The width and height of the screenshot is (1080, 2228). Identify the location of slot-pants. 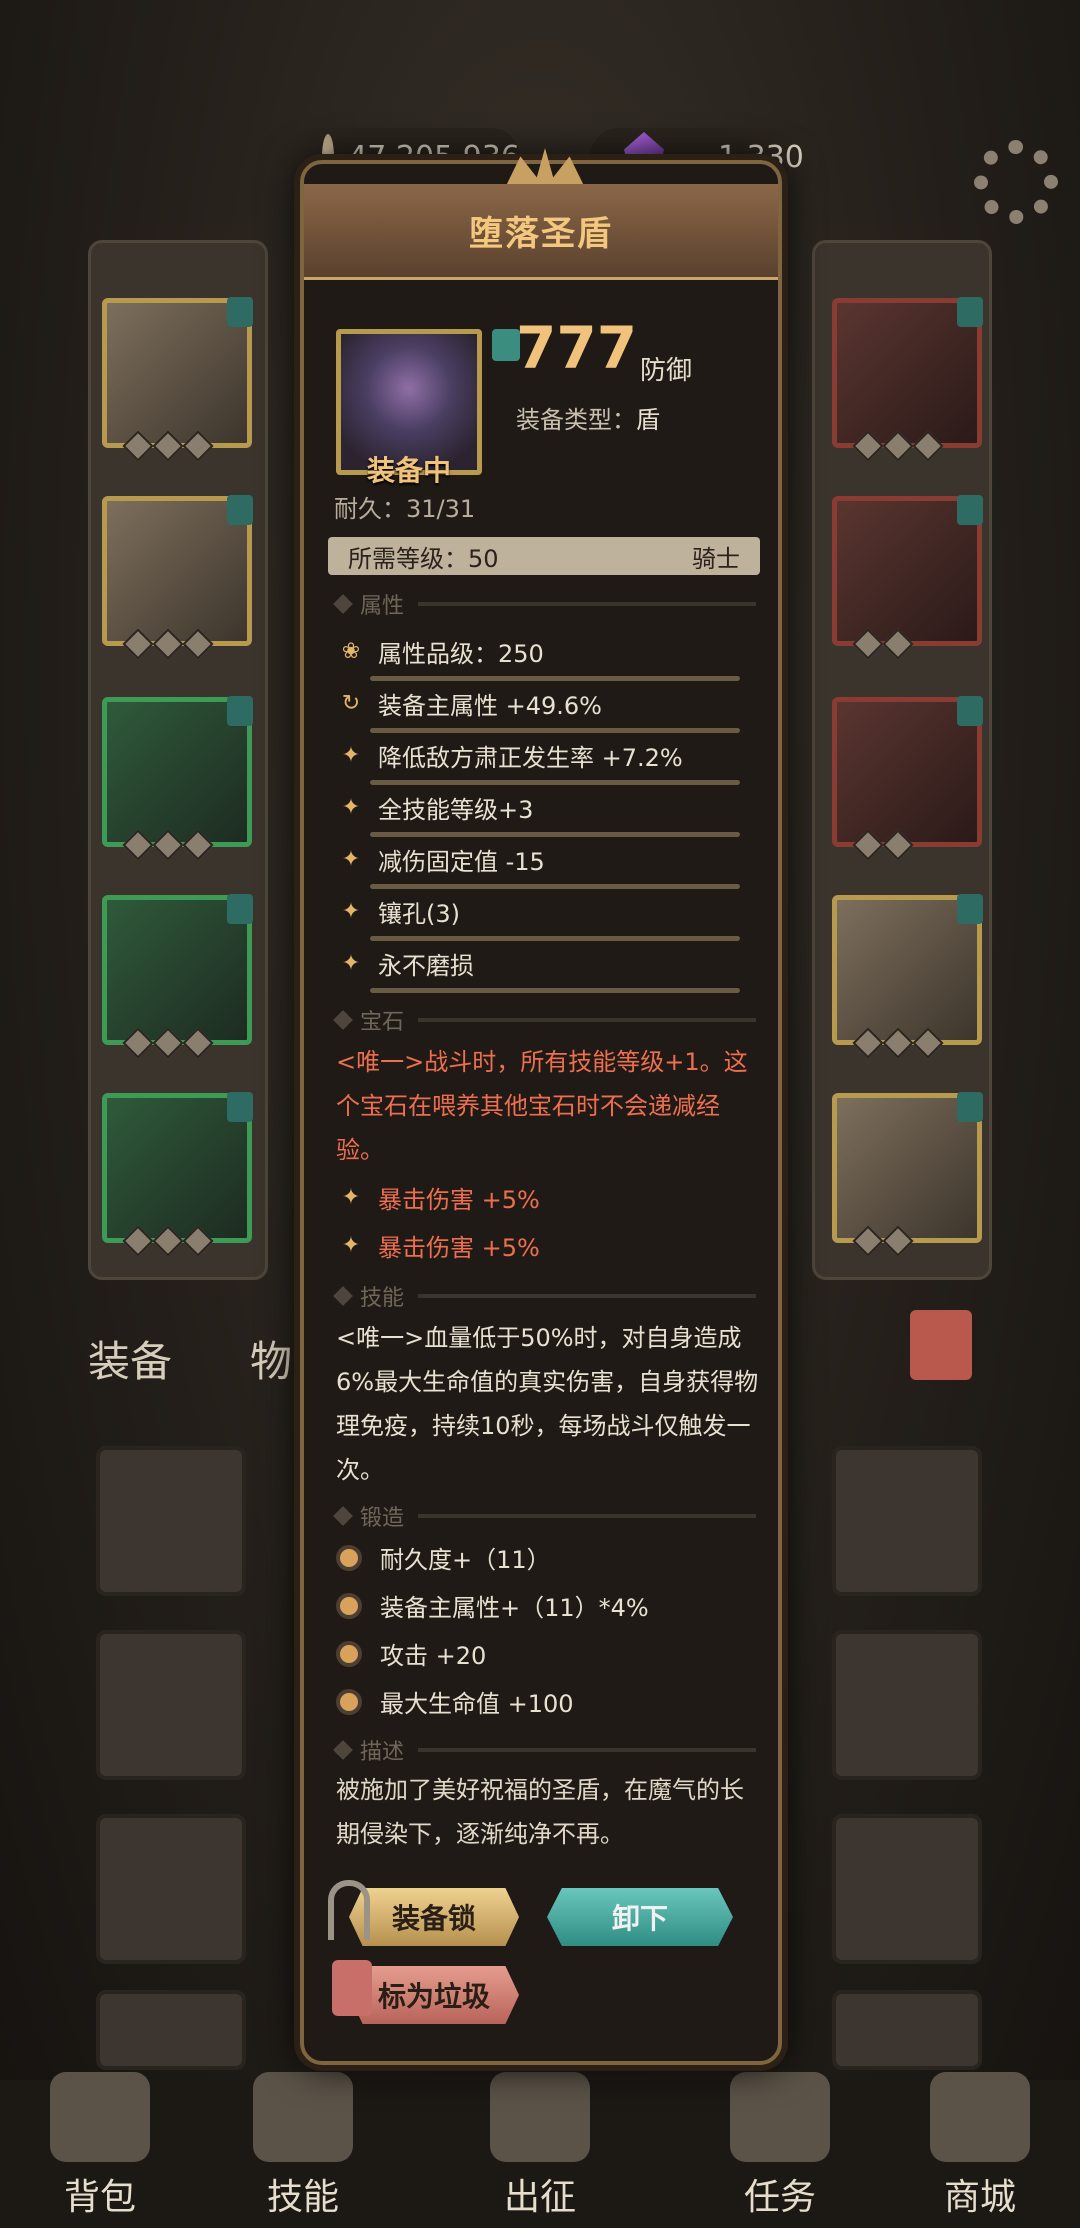
(177, 976).